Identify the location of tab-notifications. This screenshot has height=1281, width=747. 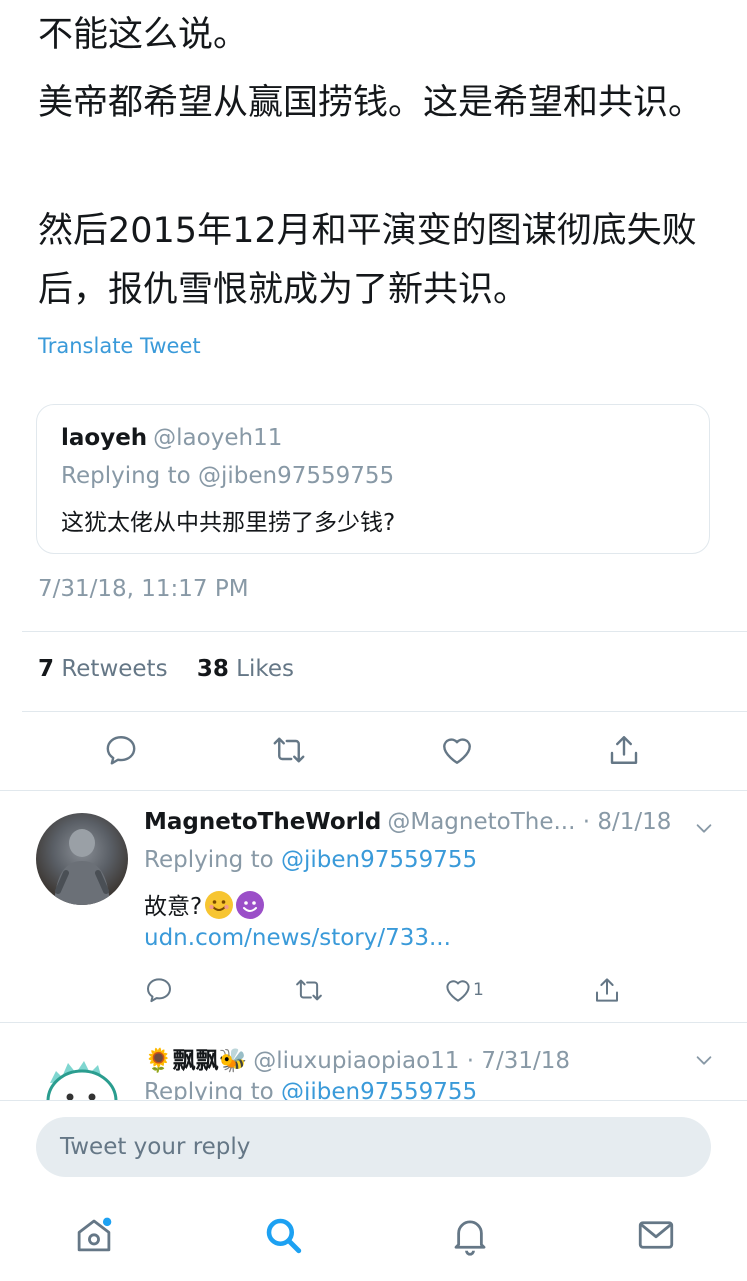
(470, 1235).